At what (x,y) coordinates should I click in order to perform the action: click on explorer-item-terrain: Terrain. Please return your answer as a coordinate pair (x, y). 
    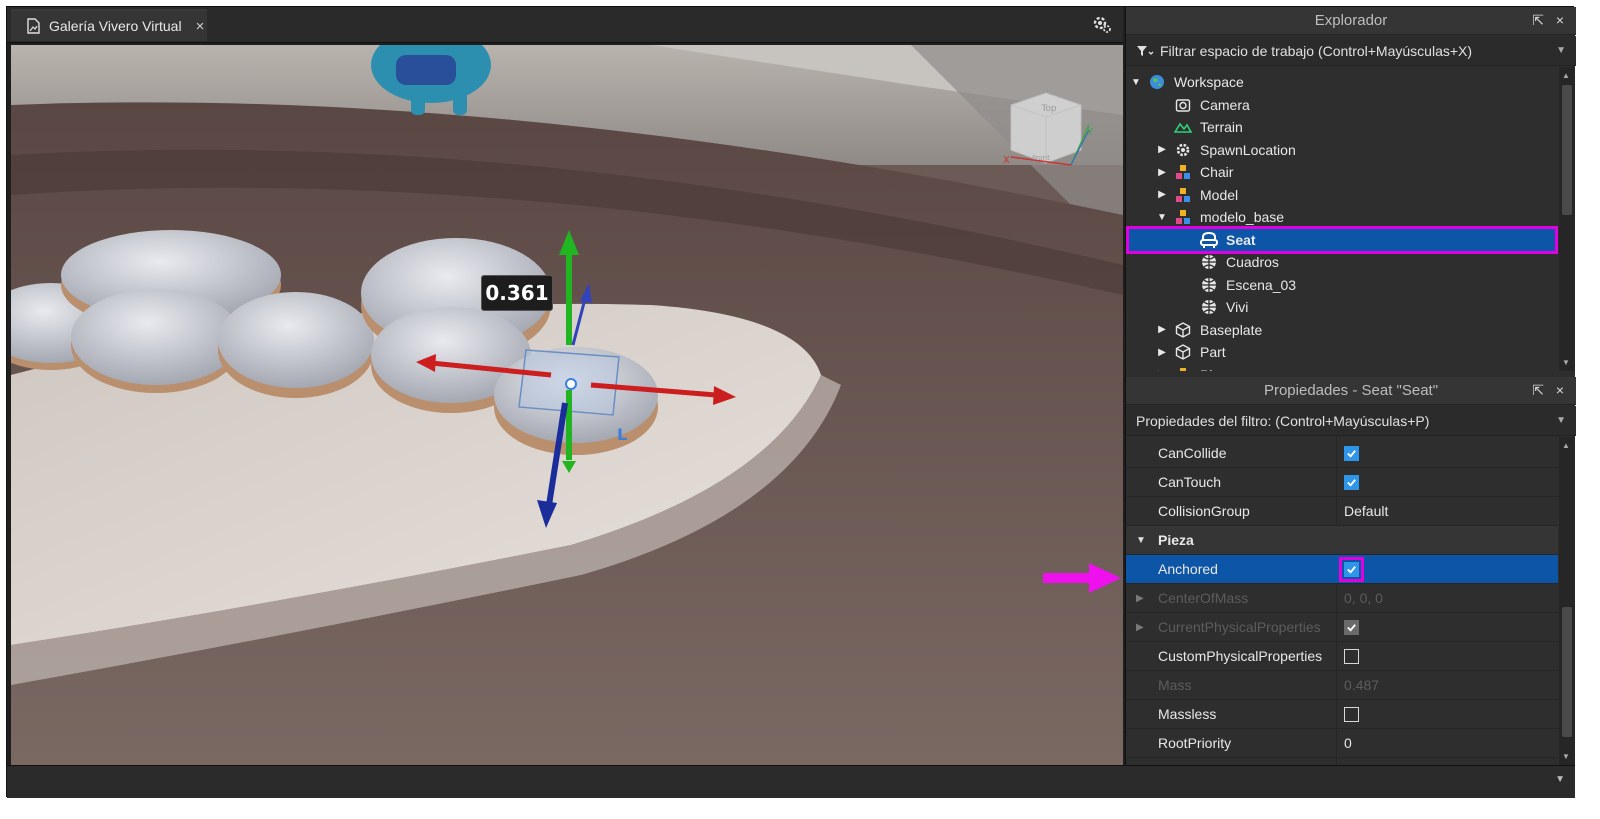
    Looking at the image, I should click on (1342, 127).